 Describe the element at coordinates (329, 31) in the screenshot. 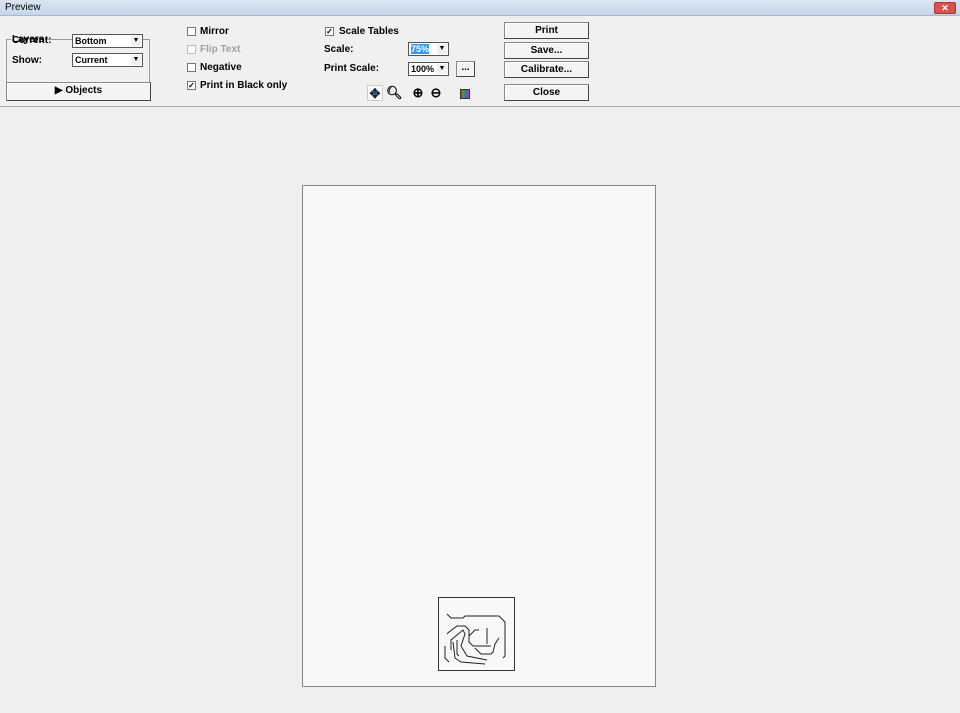

I see `scale-tables-checkbox: ✓` at that location.